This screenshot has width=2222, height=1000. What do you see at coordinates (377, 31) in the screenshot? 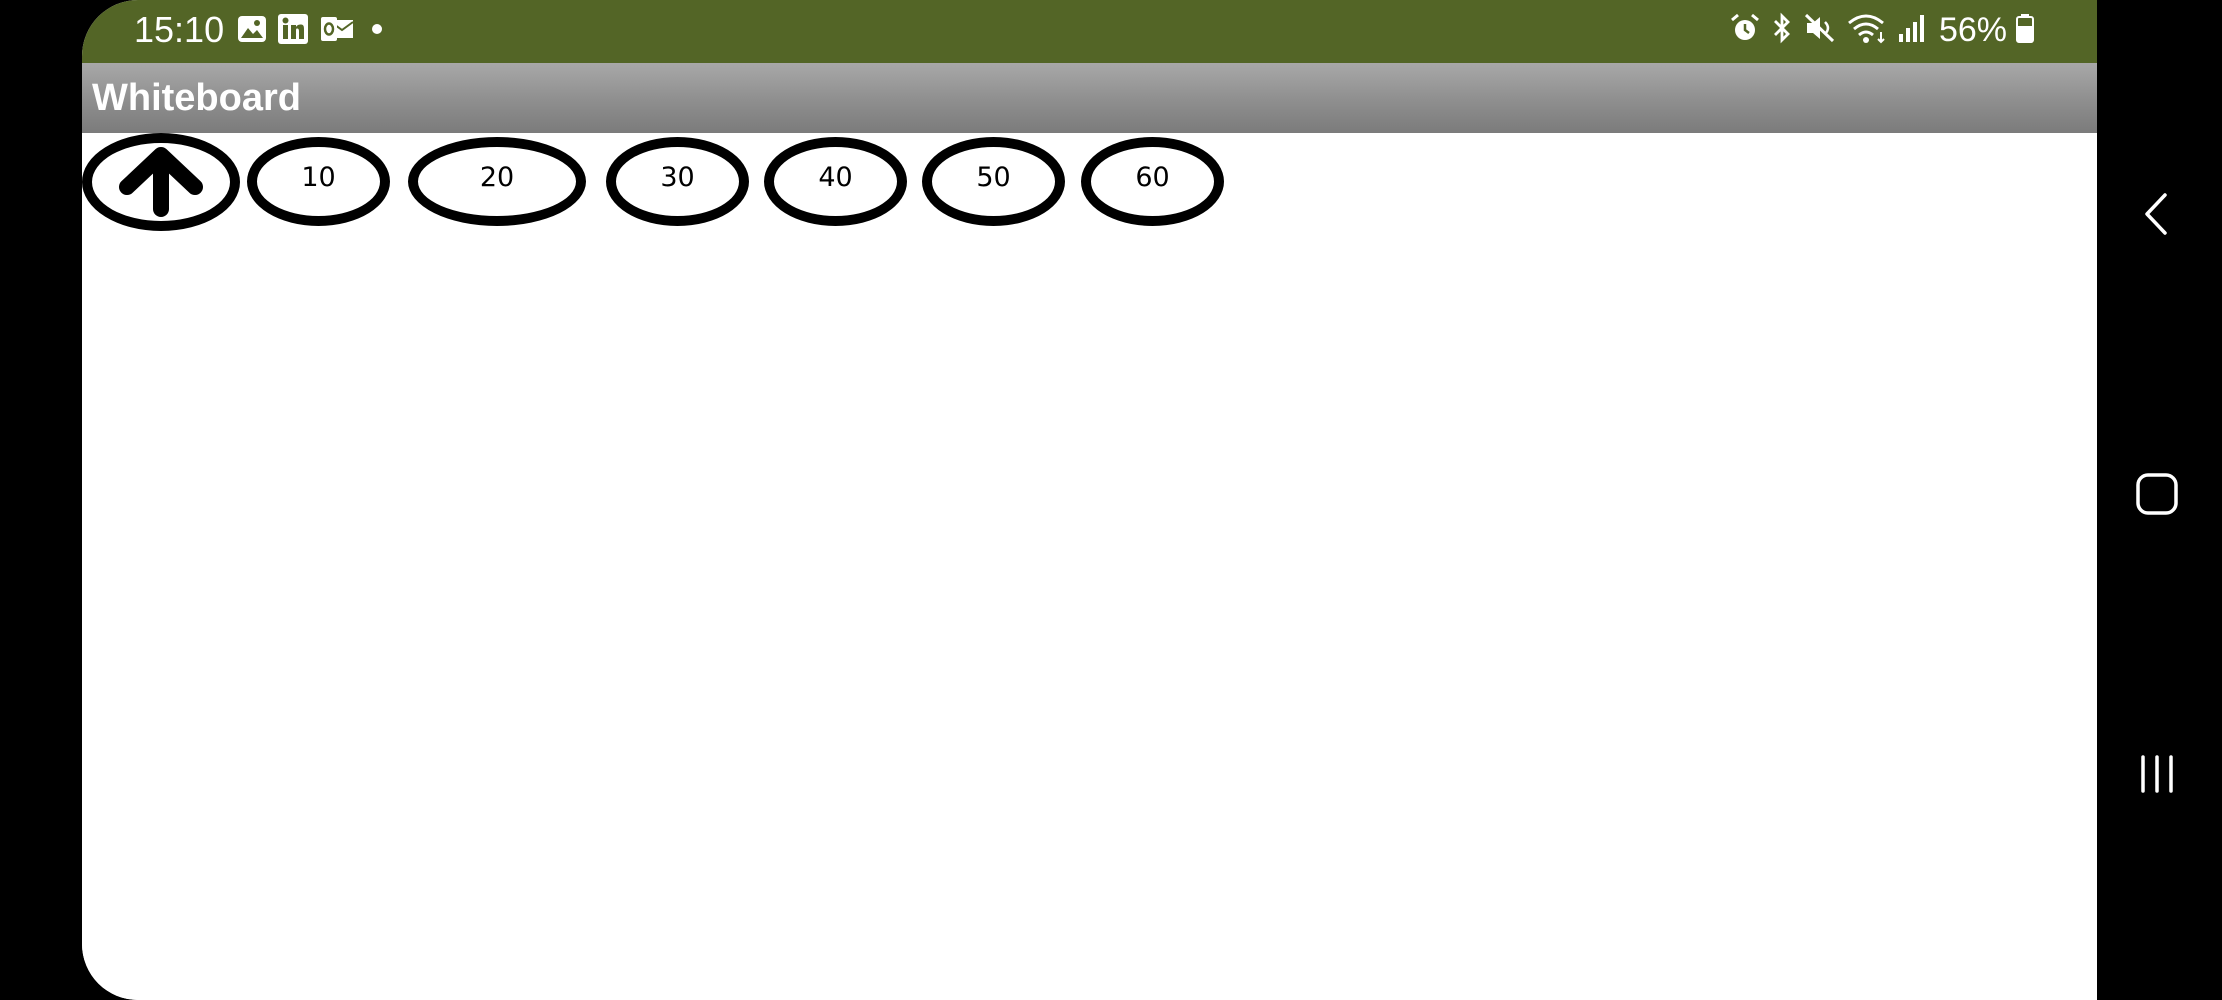
I see `dot-icon` at bounding box center [377, 31].